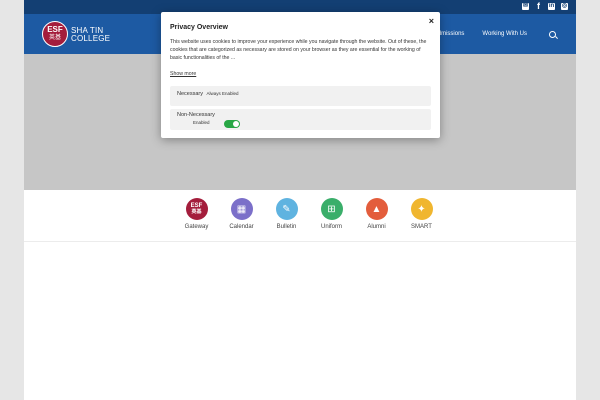 This screenshot has width=600, height=400. What do you see at coordinates (199, 27) in the screenshot?
I see `modal-title: Privacy Overview` at bounding box center [199, 27].